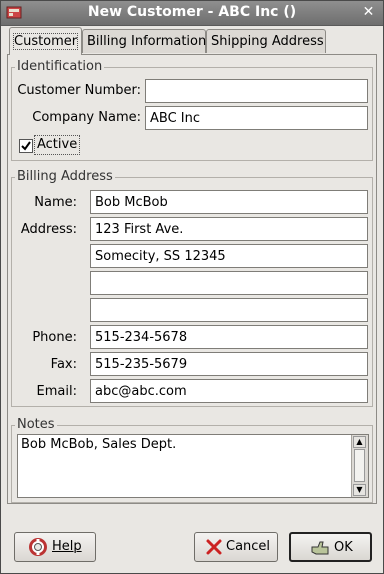 This screenshot has width=384, height=574. Describe the element at coordinates (36, 424) in the screenshot. I see `notes-section-label: Notes` at that location.